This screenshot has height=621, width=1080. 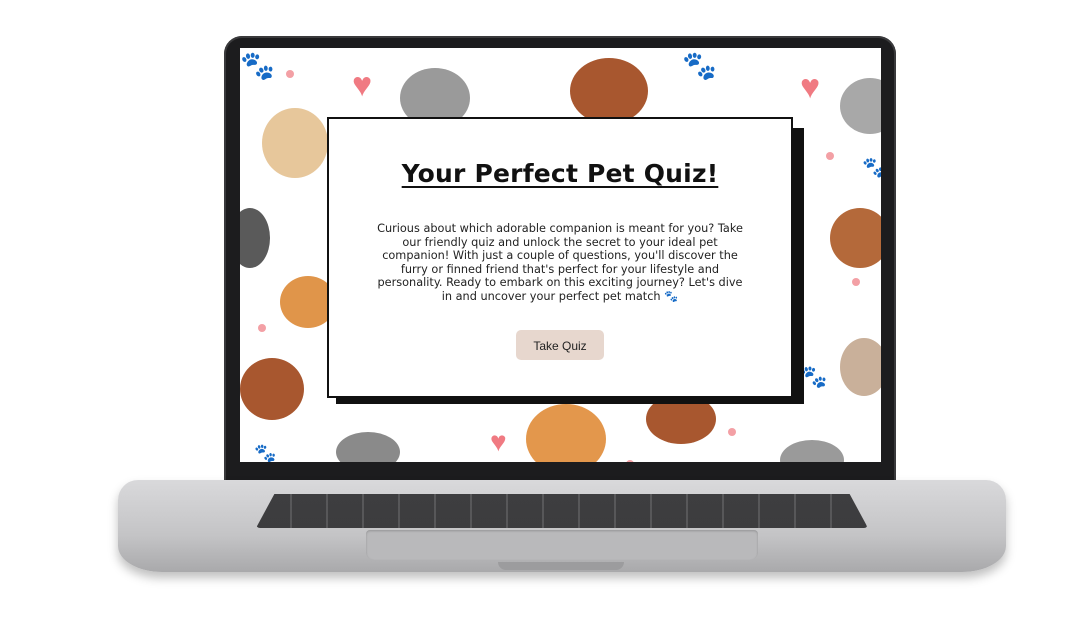 I want to click on take-quiz-button: Take Quiz, so click(x=560, y=344).